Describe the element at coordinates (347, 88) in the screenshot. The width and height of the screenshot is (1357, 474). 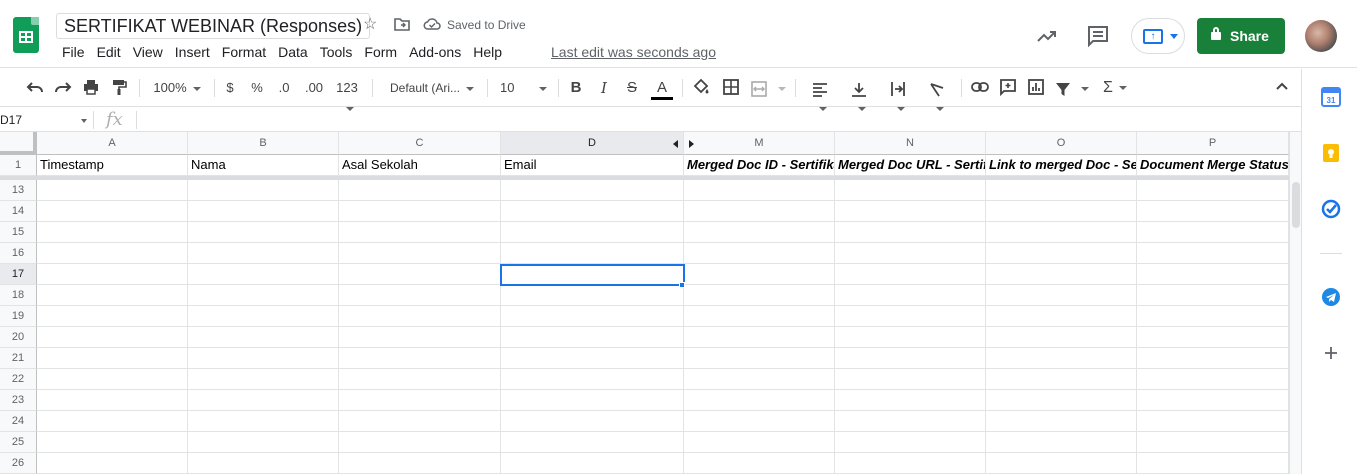
I see `more-formats-select: 123` at that location.